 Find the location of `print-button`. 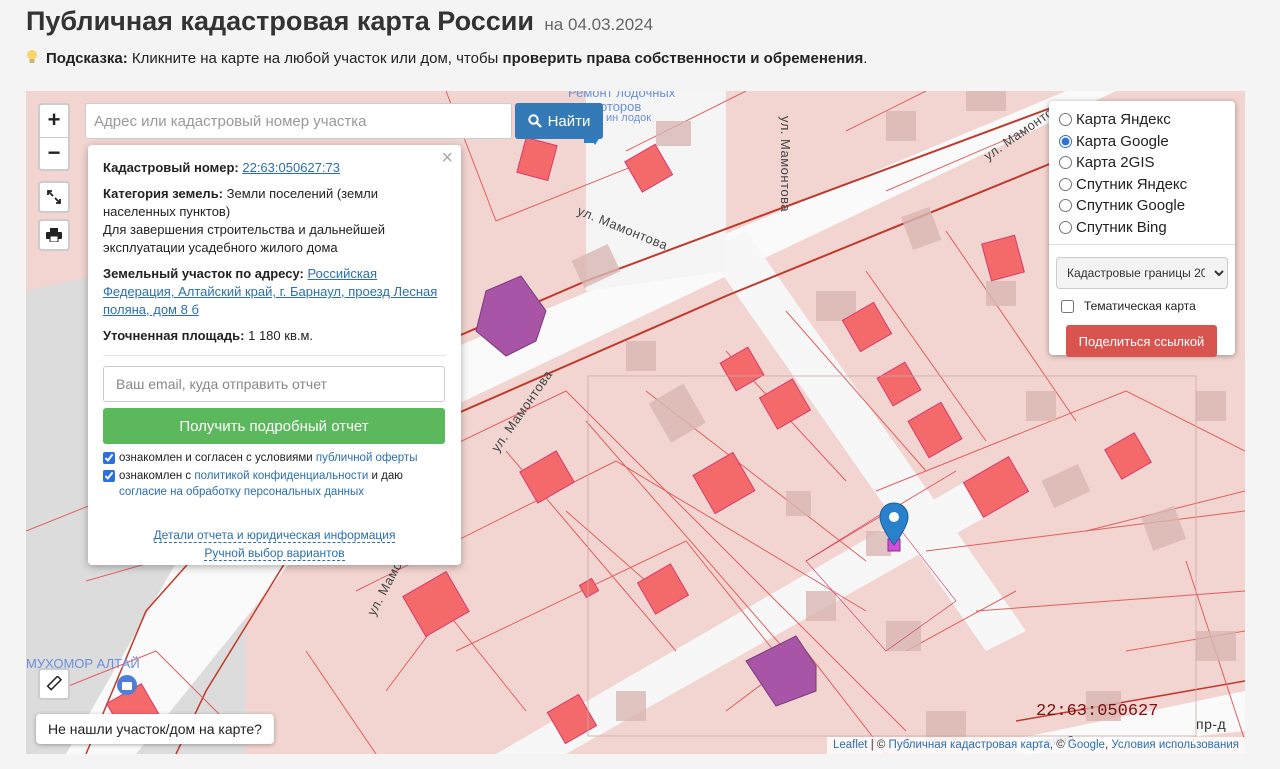

print-button is located at coordinates (54, 235).